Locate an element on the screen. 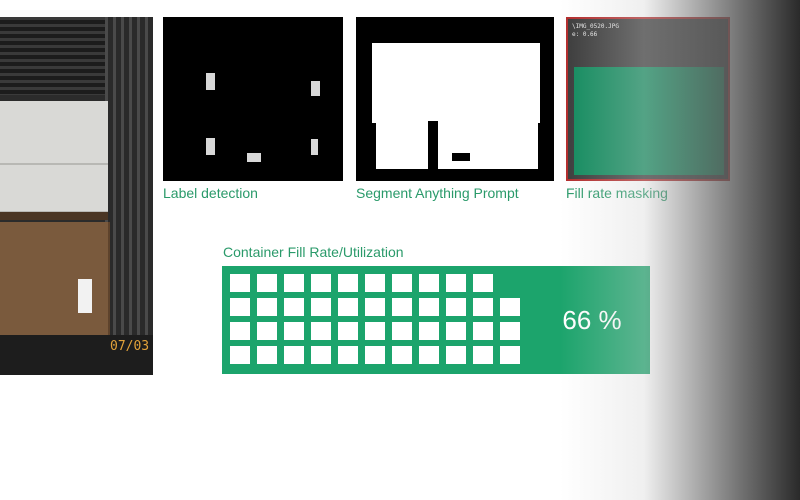 The image size is (800, 500). pallet is located at coordinates (54, 216).